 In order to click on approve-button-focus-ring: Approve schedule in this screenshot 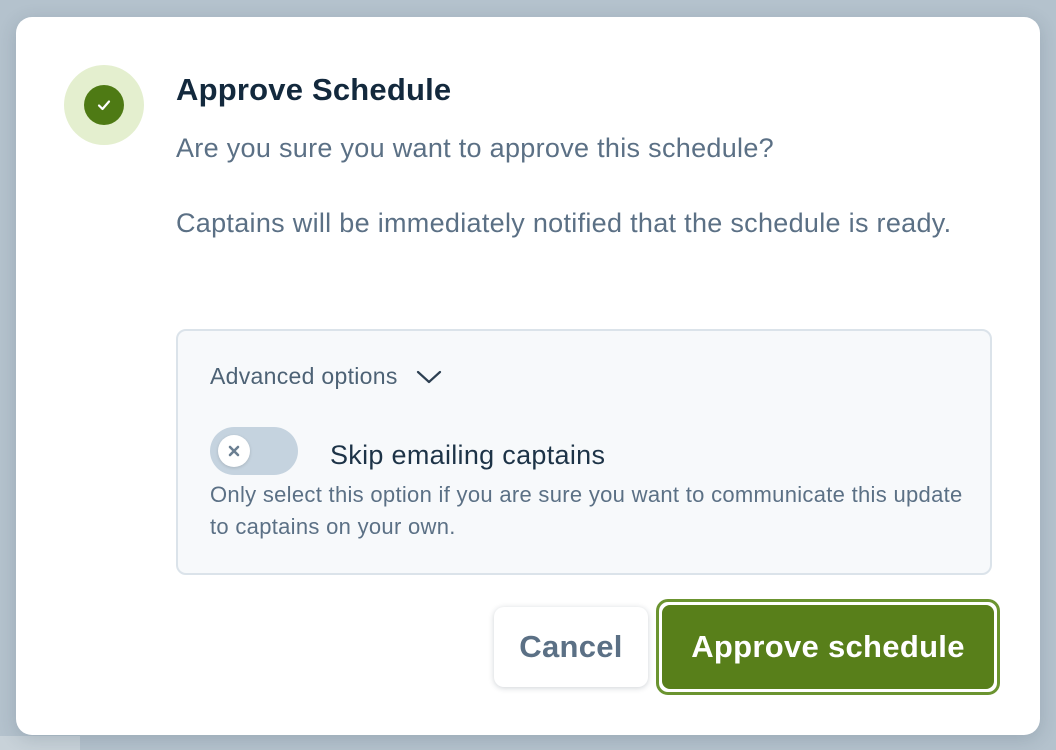, I will do `click(828, 647)`.